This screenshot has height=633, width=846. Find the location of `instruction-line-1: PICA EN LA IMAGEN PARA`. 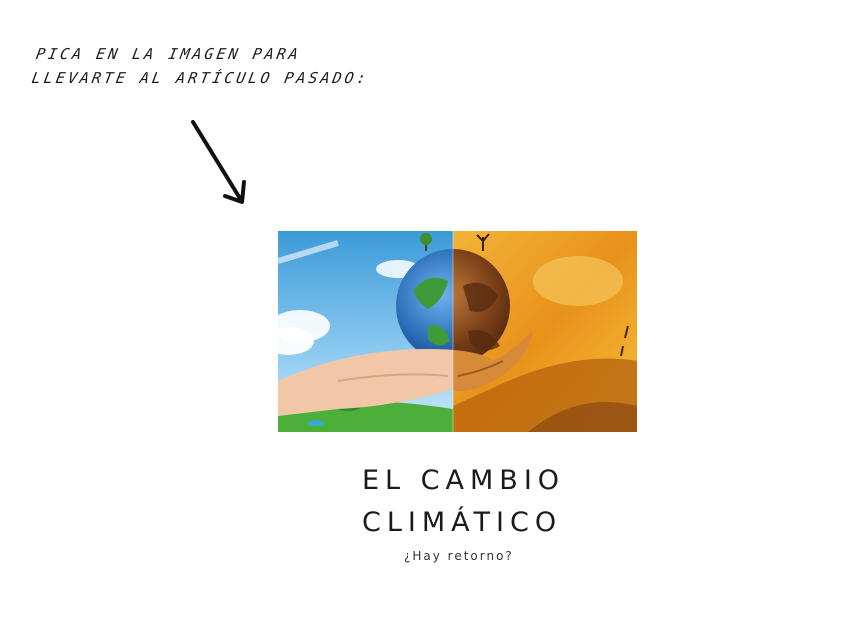

instruction-line-1: PICA EN LA IMAGEN PARA is located at coordinates (168, 54).